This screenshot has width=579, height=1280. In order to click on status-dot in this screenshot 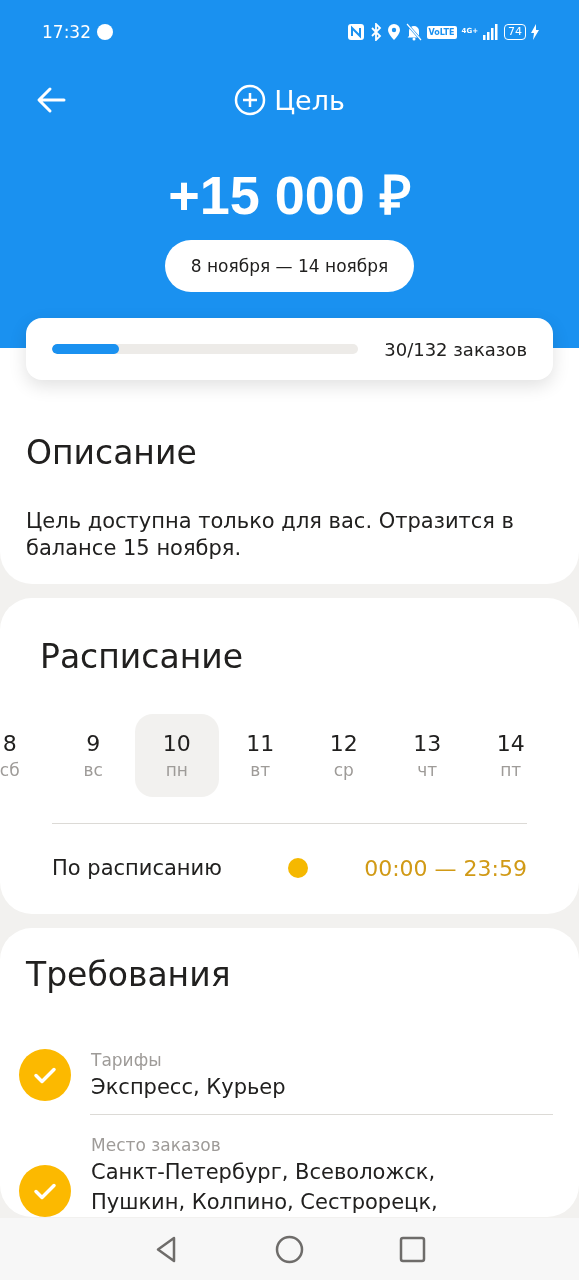, I will do `click(298, 868)`.